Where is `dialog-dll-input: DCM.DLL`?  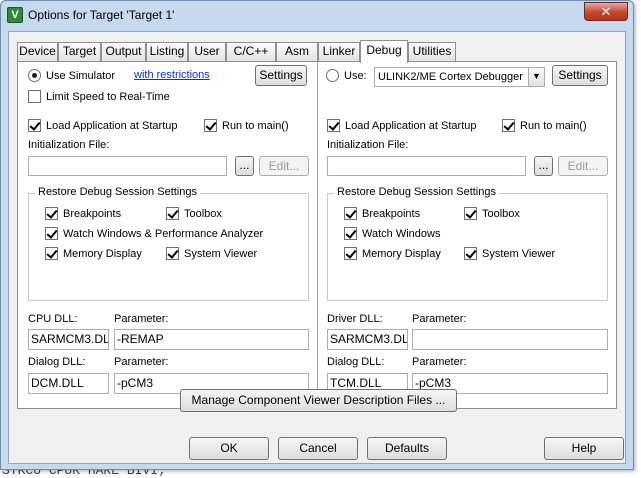
dialog-dll-input: DCM.DLL is located at coordinates (68, 383).